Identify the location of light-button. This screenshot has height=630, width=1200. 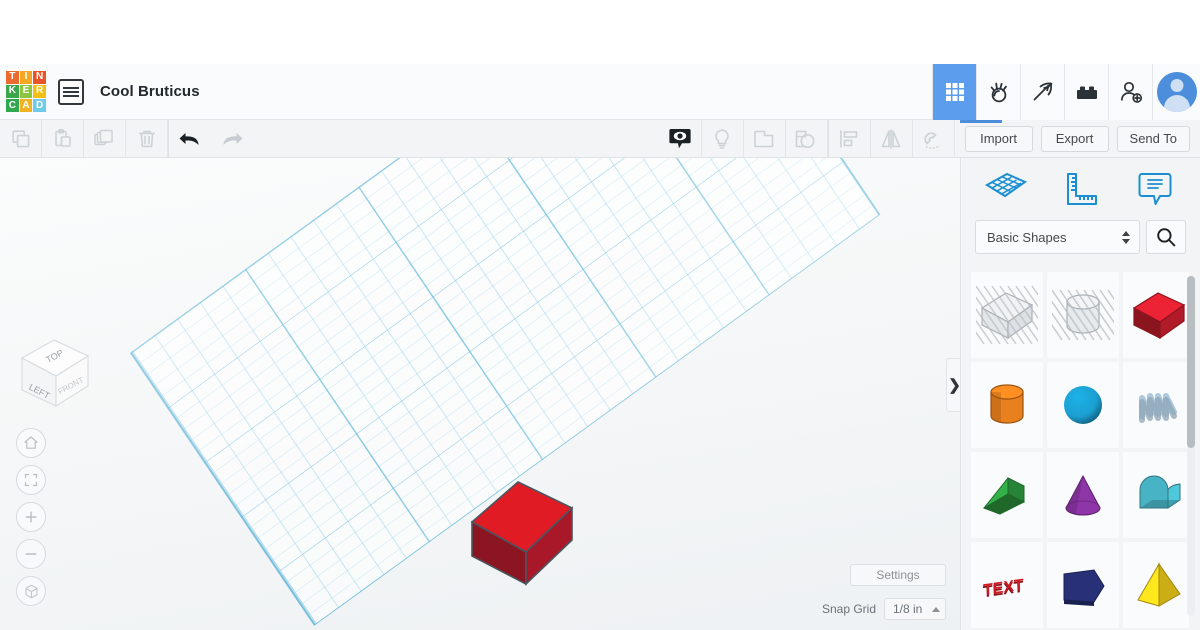
(723, 138).